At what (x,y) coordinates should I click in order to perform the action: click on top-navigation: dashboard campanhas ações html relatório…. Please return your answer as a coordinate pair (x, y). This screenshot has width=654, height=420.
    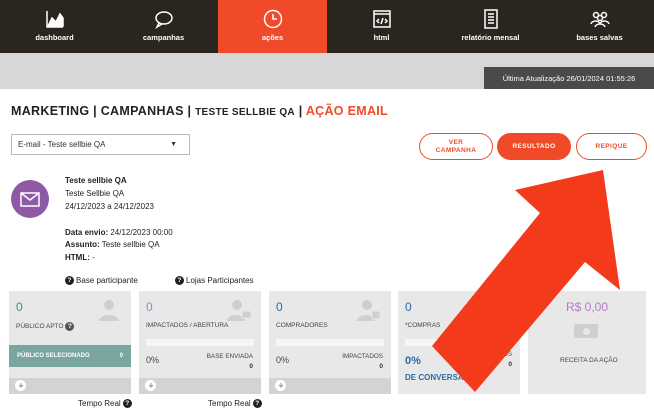
    Looking at the image, I should click on (327, 26).